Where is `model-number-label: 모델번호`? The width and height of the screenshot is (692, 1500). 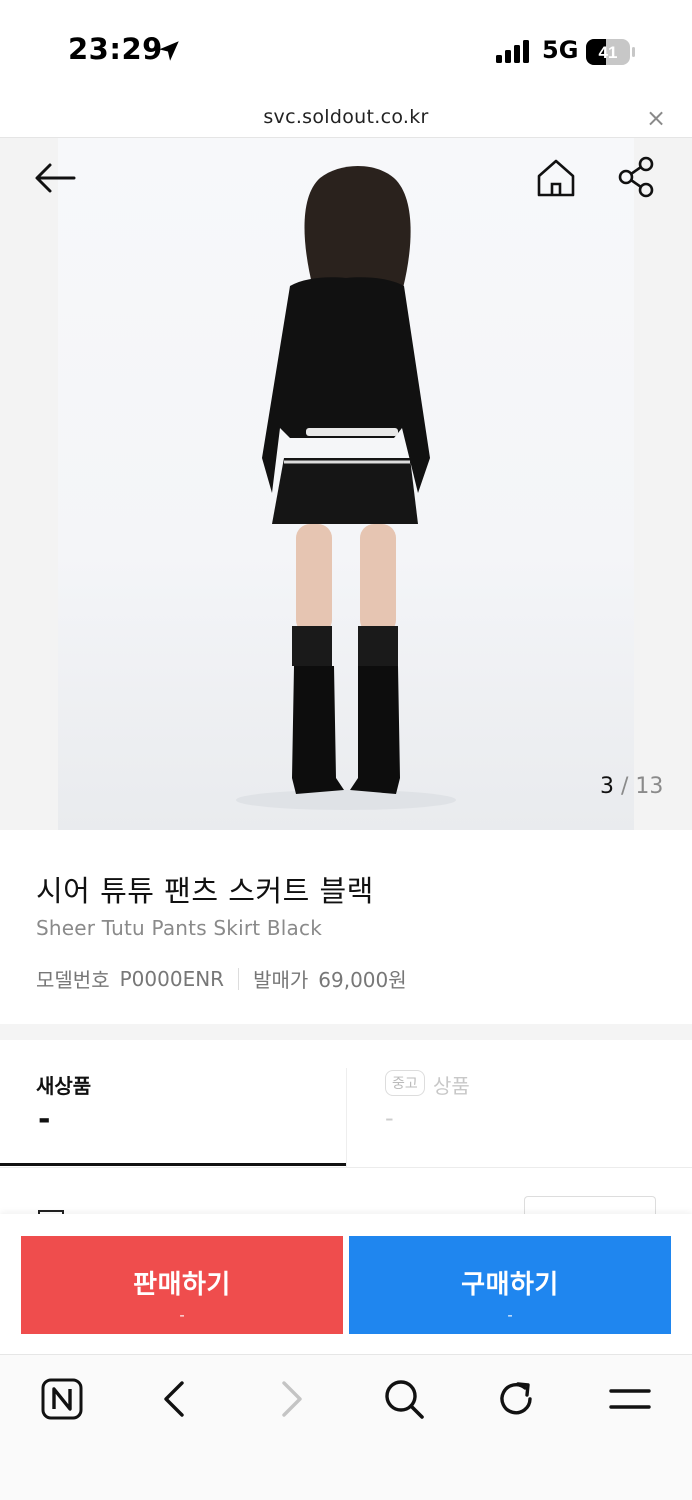 model-number-label: 모델번호 is located at coordinates (73, 980).